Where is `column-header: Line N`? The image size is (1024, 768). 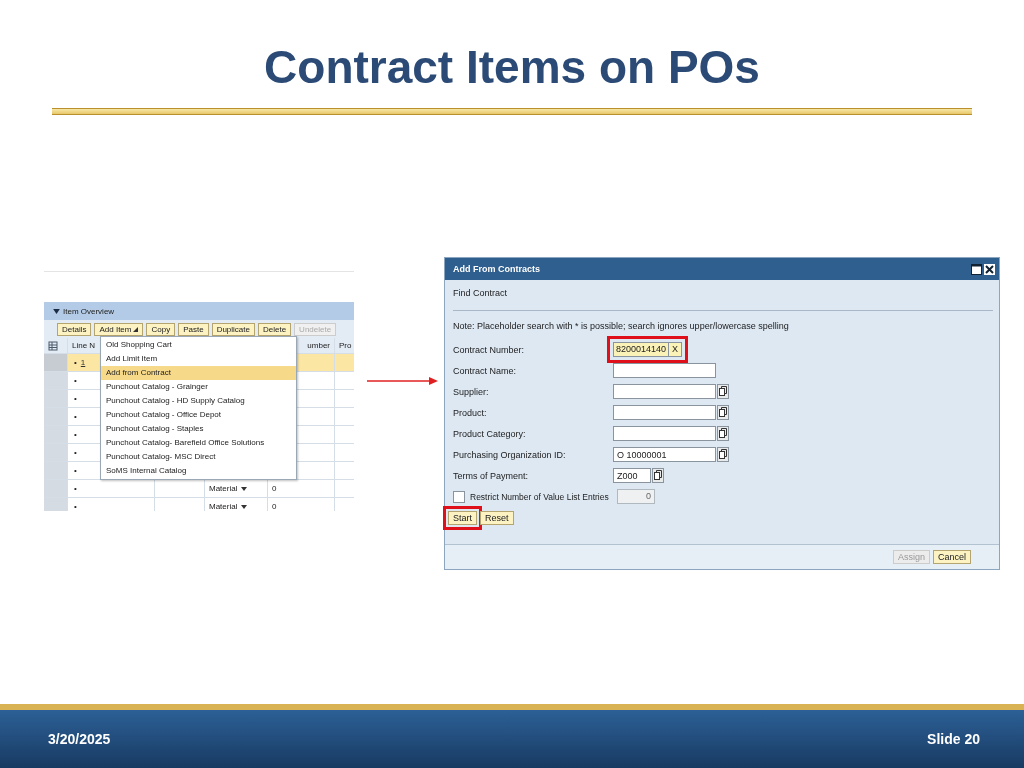
column-header: Line N is located at coordinates (84, 345).